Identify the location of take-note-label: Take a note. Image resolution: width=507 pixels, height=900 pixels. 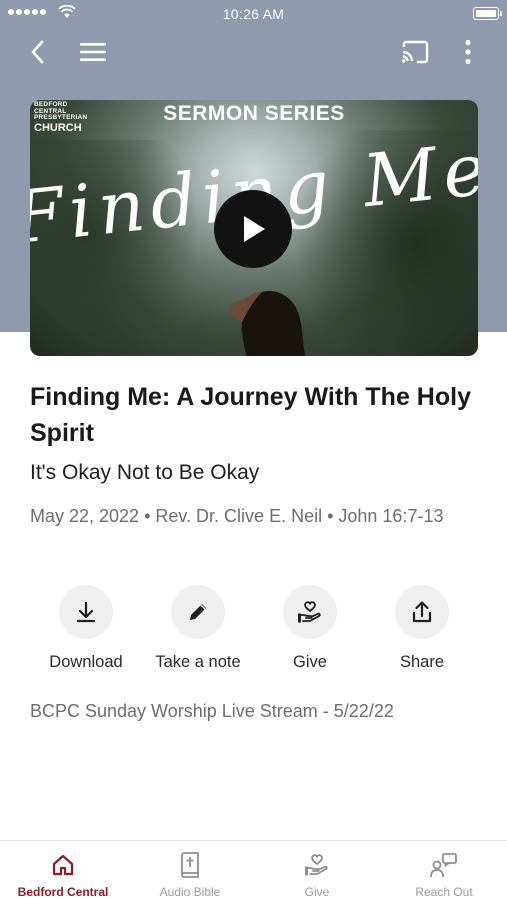
(198, 662).